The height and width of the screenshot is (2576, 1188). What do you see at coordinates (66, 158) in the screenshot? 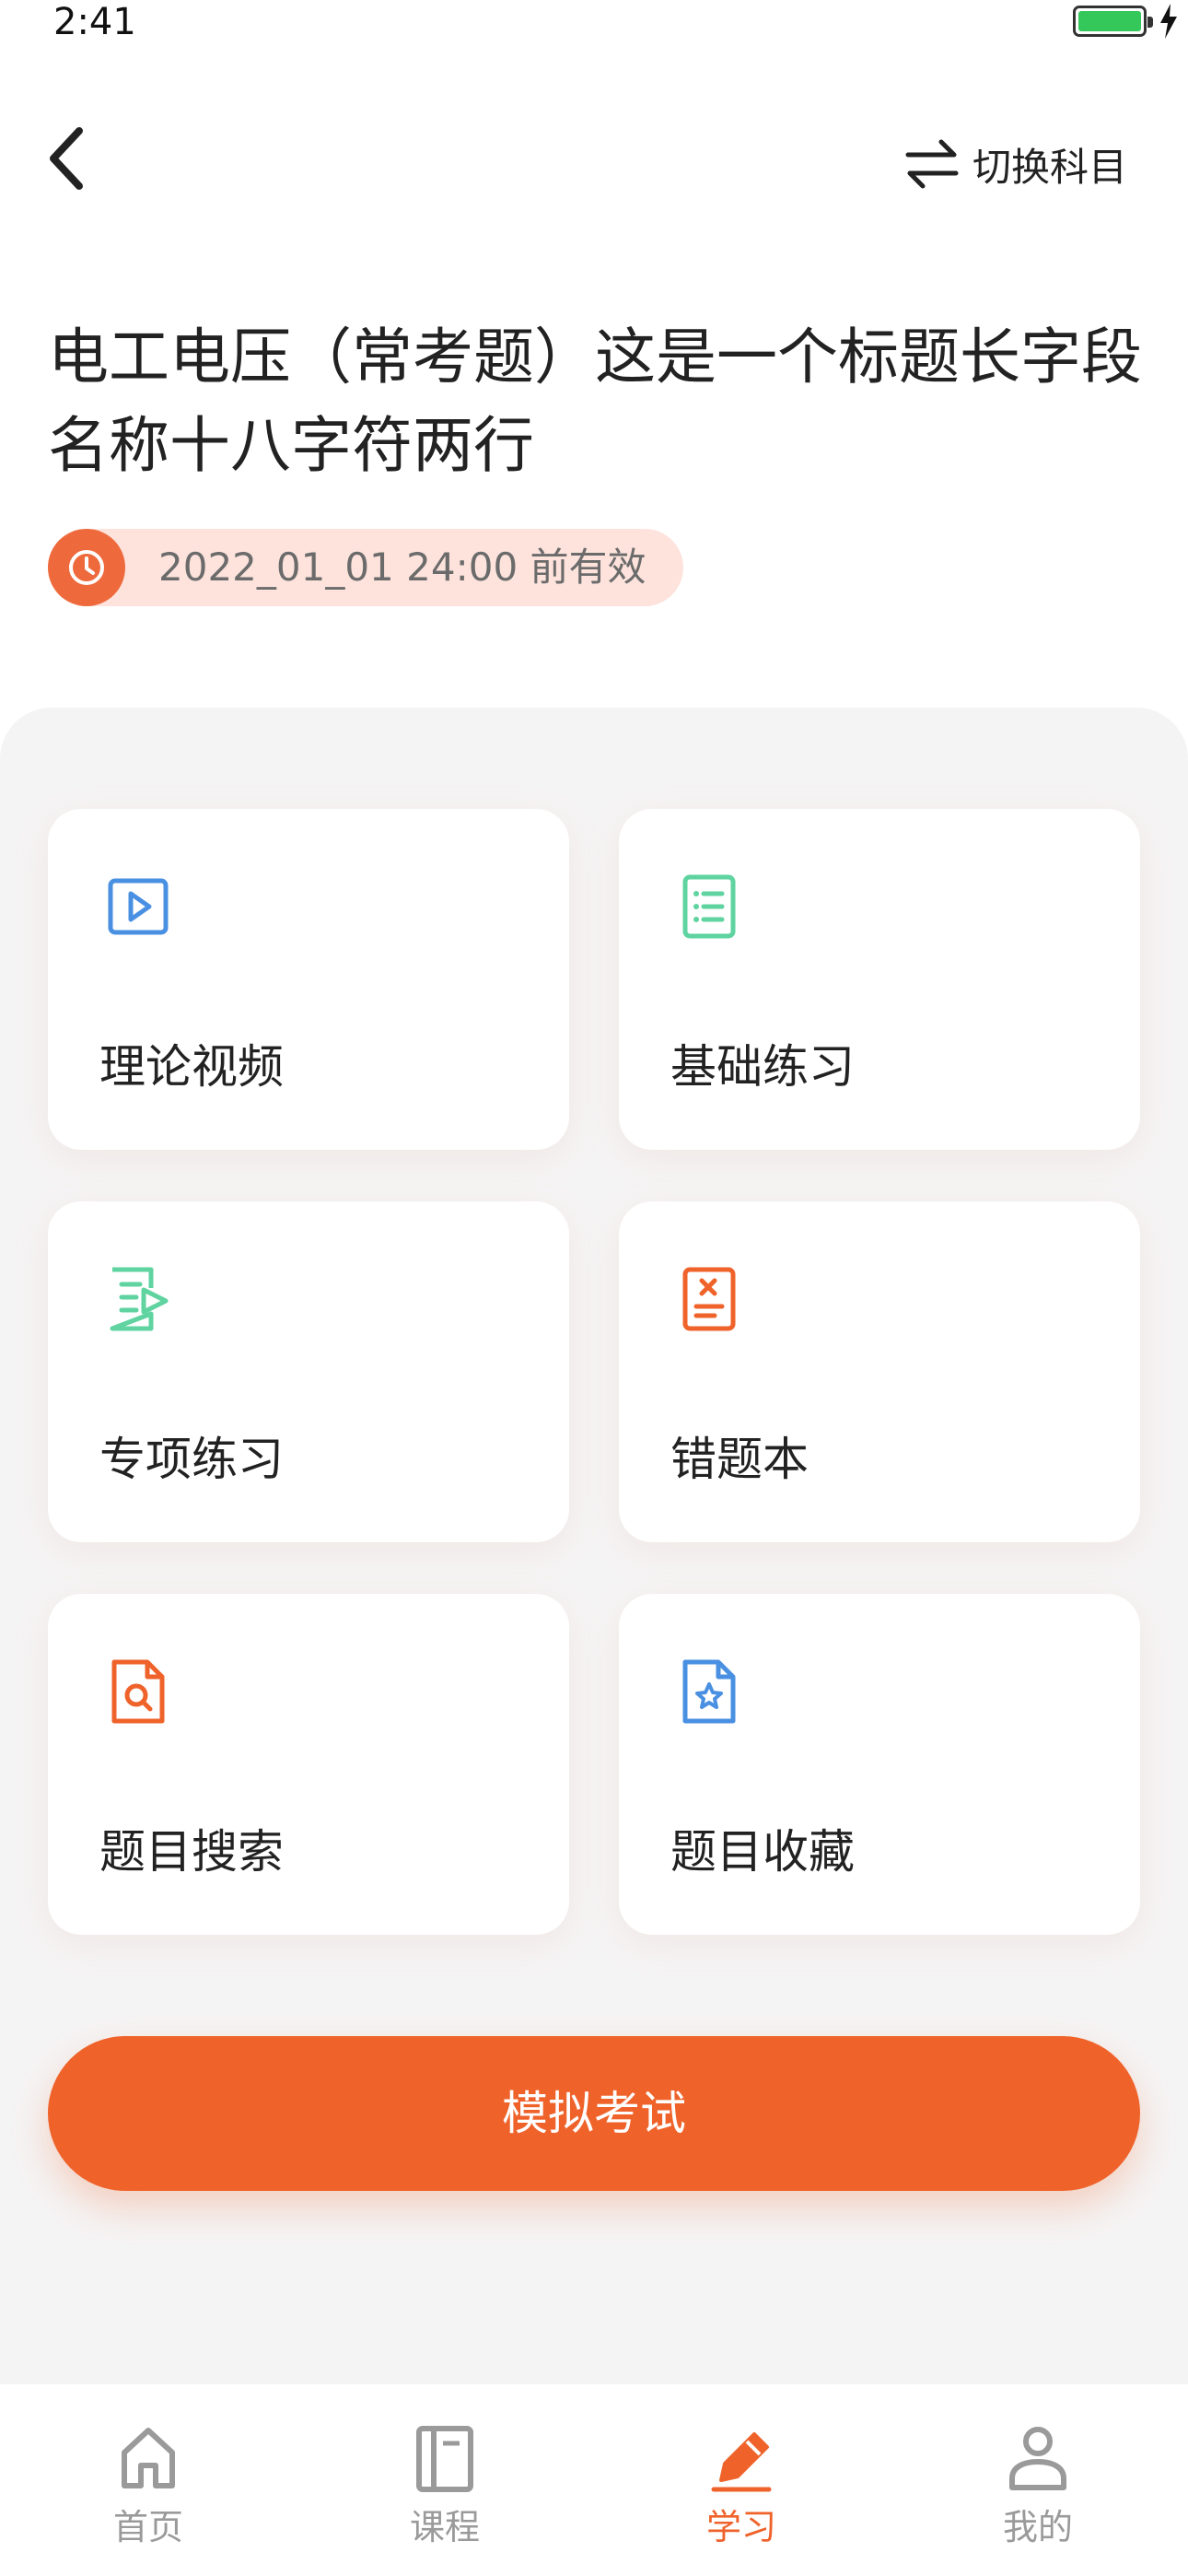
I see `chevron-left-icon` at bounding box center [66, 158].